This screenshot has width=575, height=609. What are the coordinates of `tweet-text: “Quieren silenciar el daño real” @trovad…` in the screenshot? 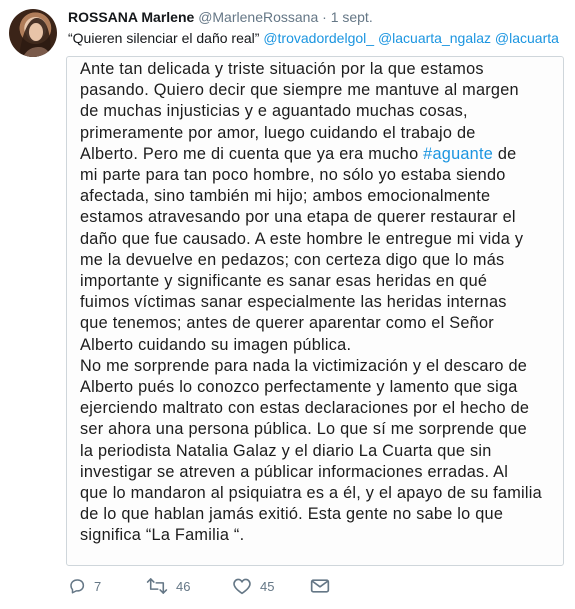 It's located at (317, 38).